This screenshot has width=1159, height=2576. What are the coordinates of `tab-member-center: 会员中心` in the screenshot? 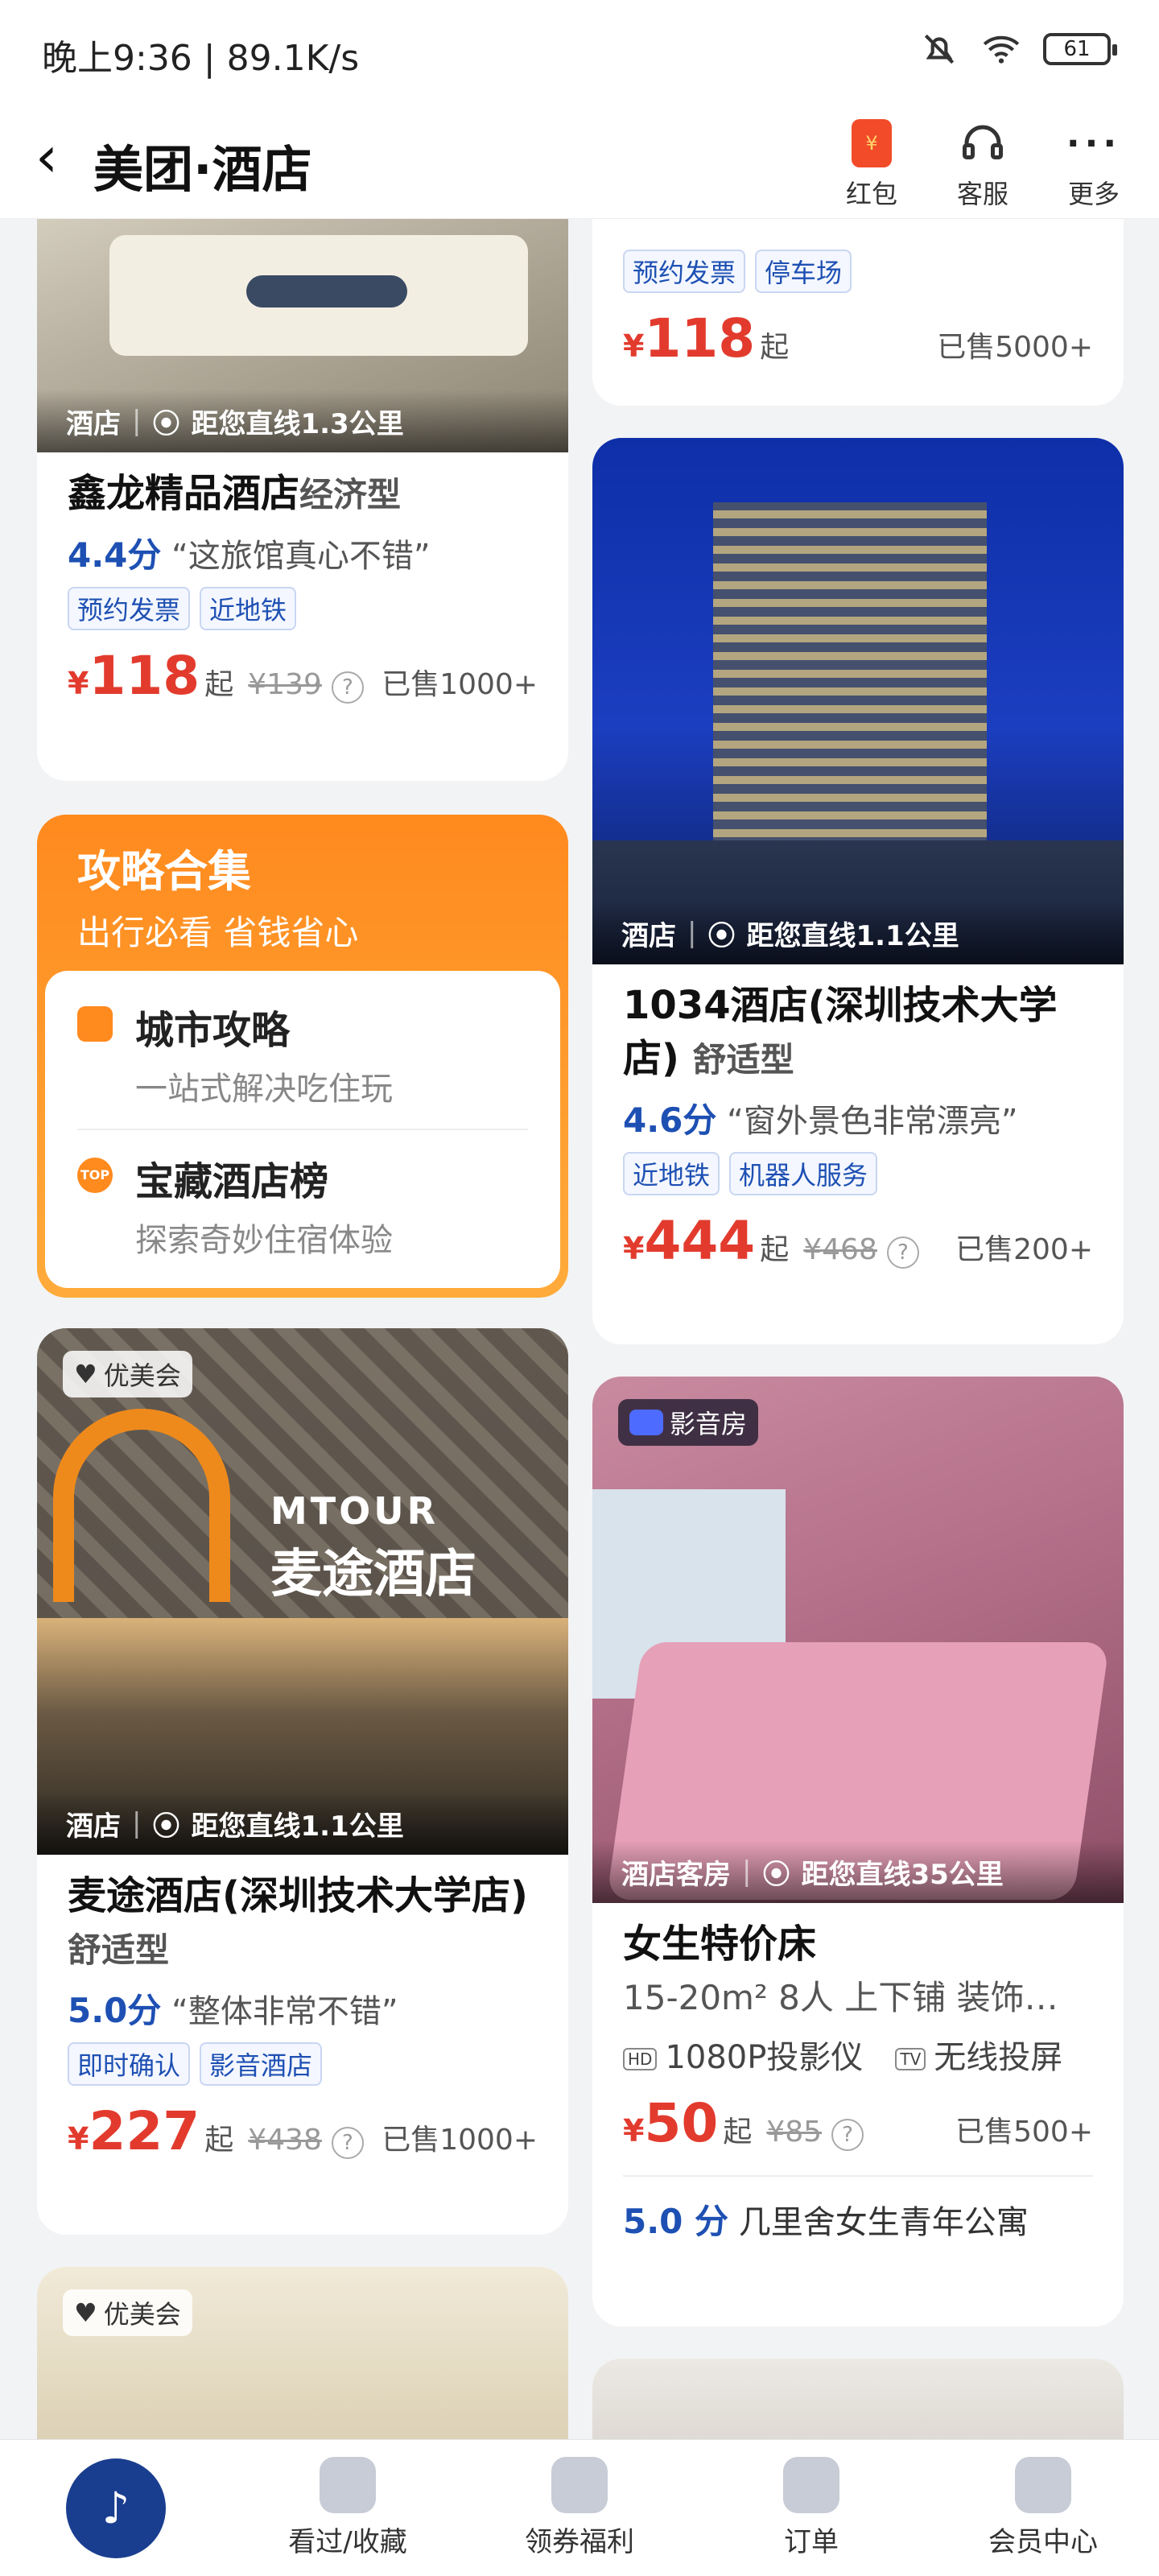 It's located at (1043, 2508).